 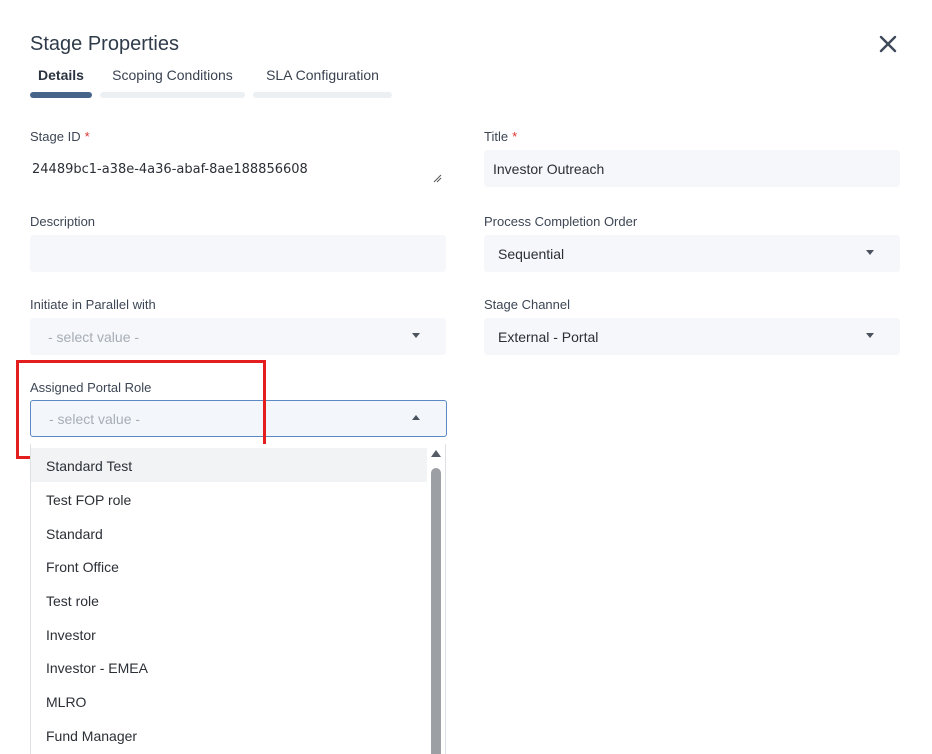 What do you see at coordinates (238, 253) in the screenshot?
I see `description-input` at bounding box center [238, 253].